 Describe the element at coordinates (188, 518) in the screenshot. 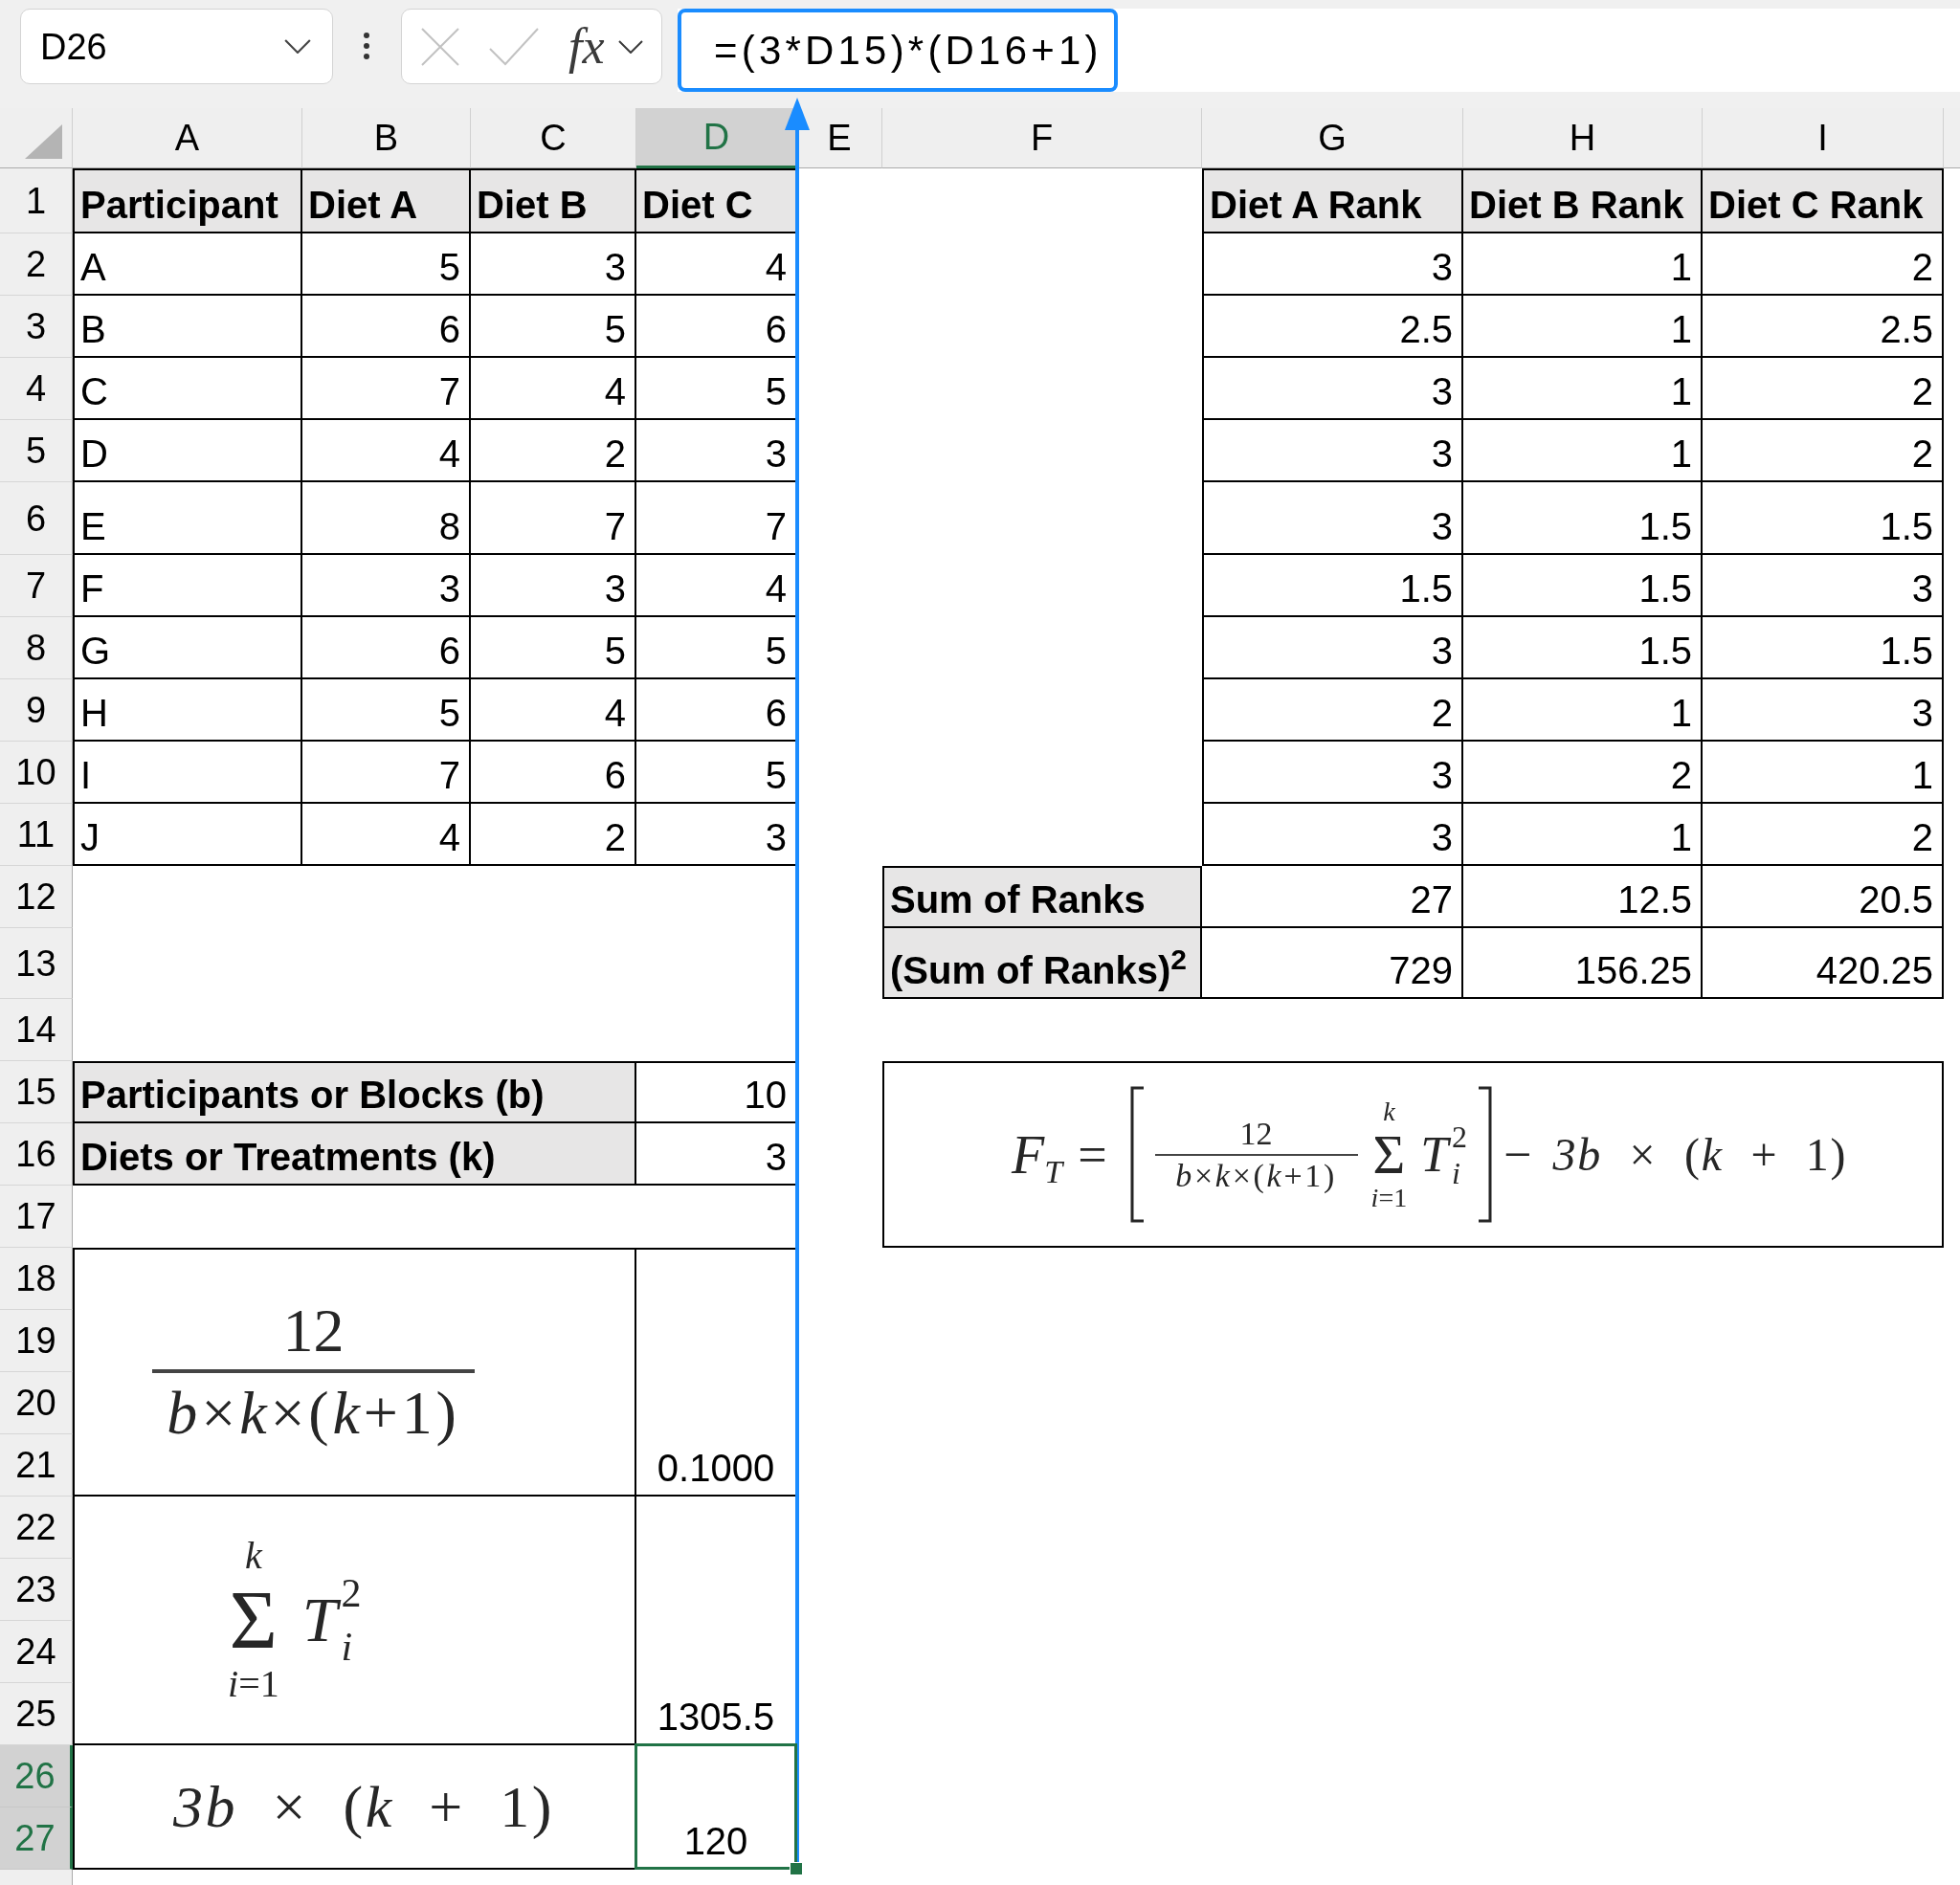

I see `table-cell: E` at that location.